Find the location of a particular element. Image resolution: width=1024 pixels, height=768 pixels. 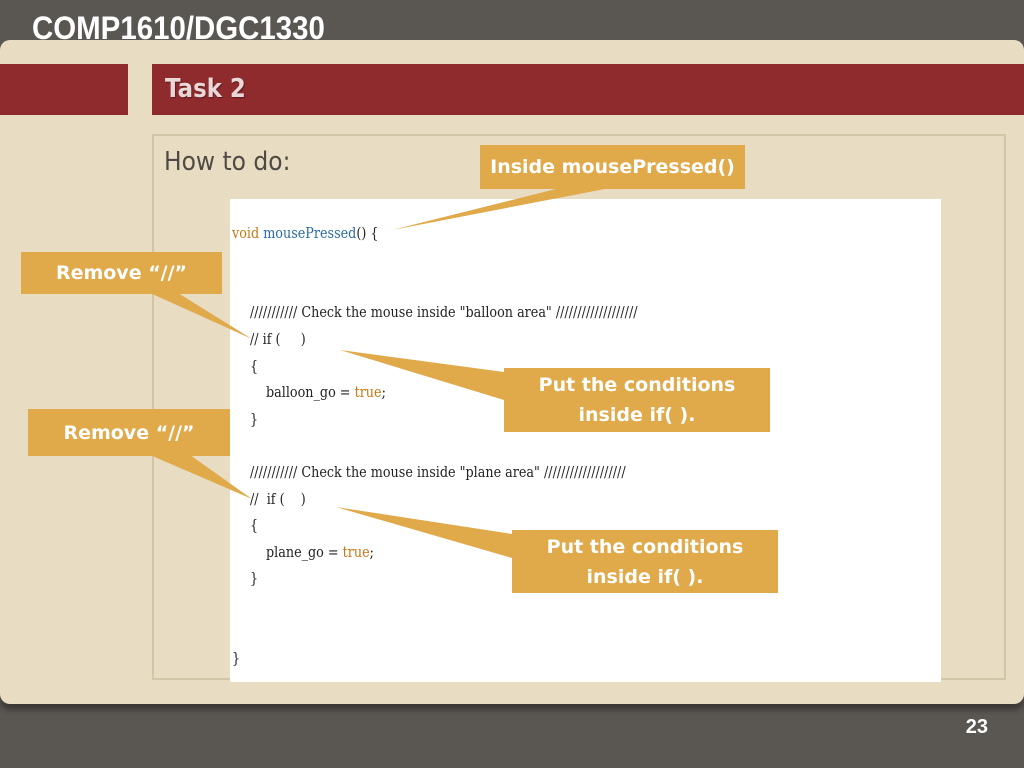

callout-remove-comment-1: Remove “//” is located at coordinates (121, 273).